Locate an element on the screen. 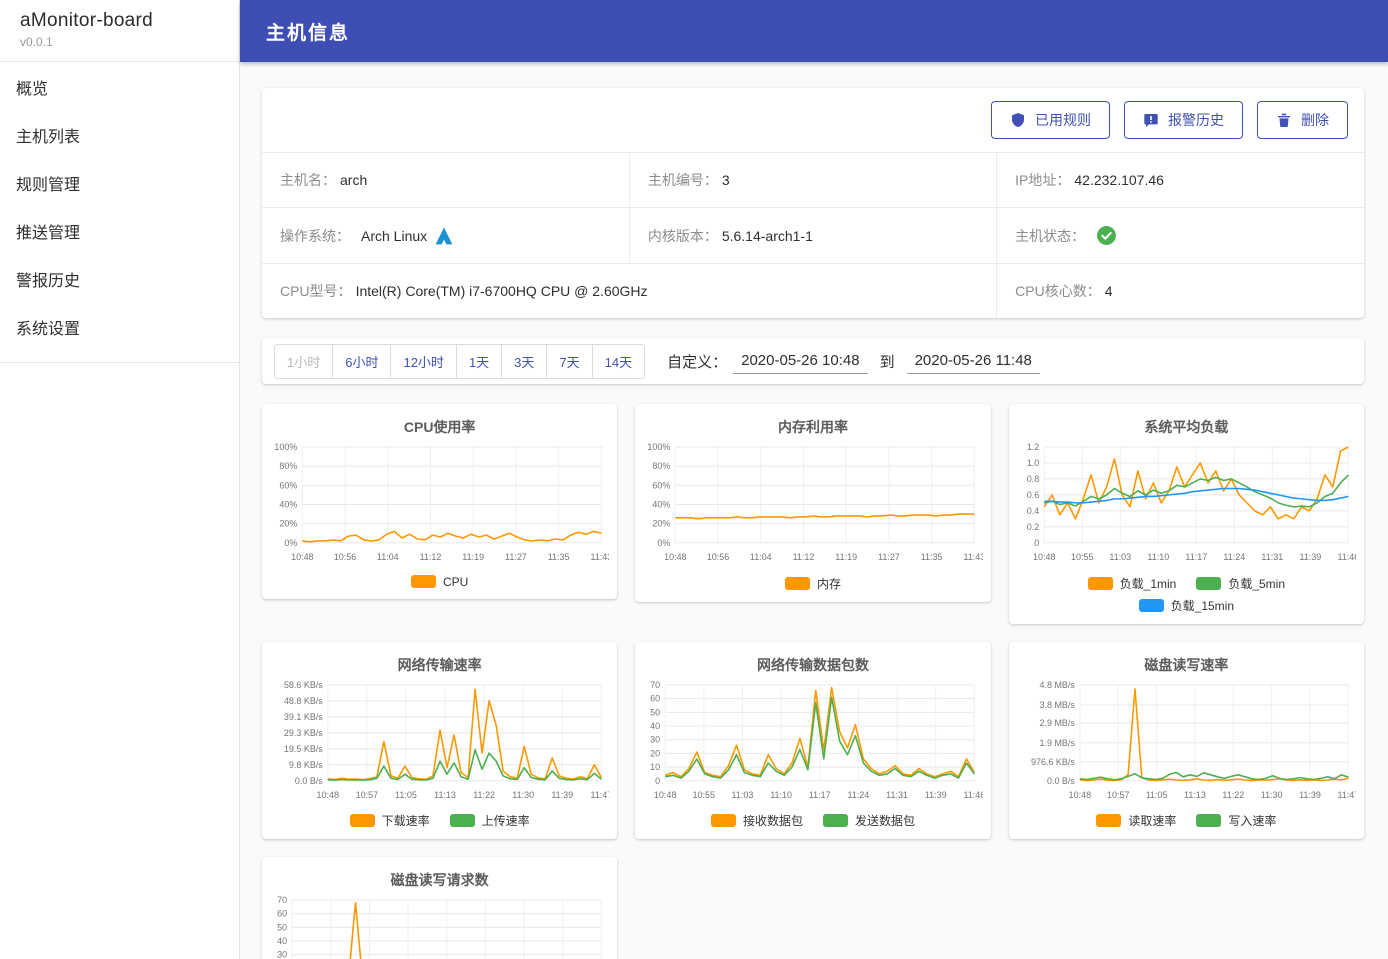 The image size is (1388, 959). cpu-cores-value: 4 is located at coordinates (1108, 291).